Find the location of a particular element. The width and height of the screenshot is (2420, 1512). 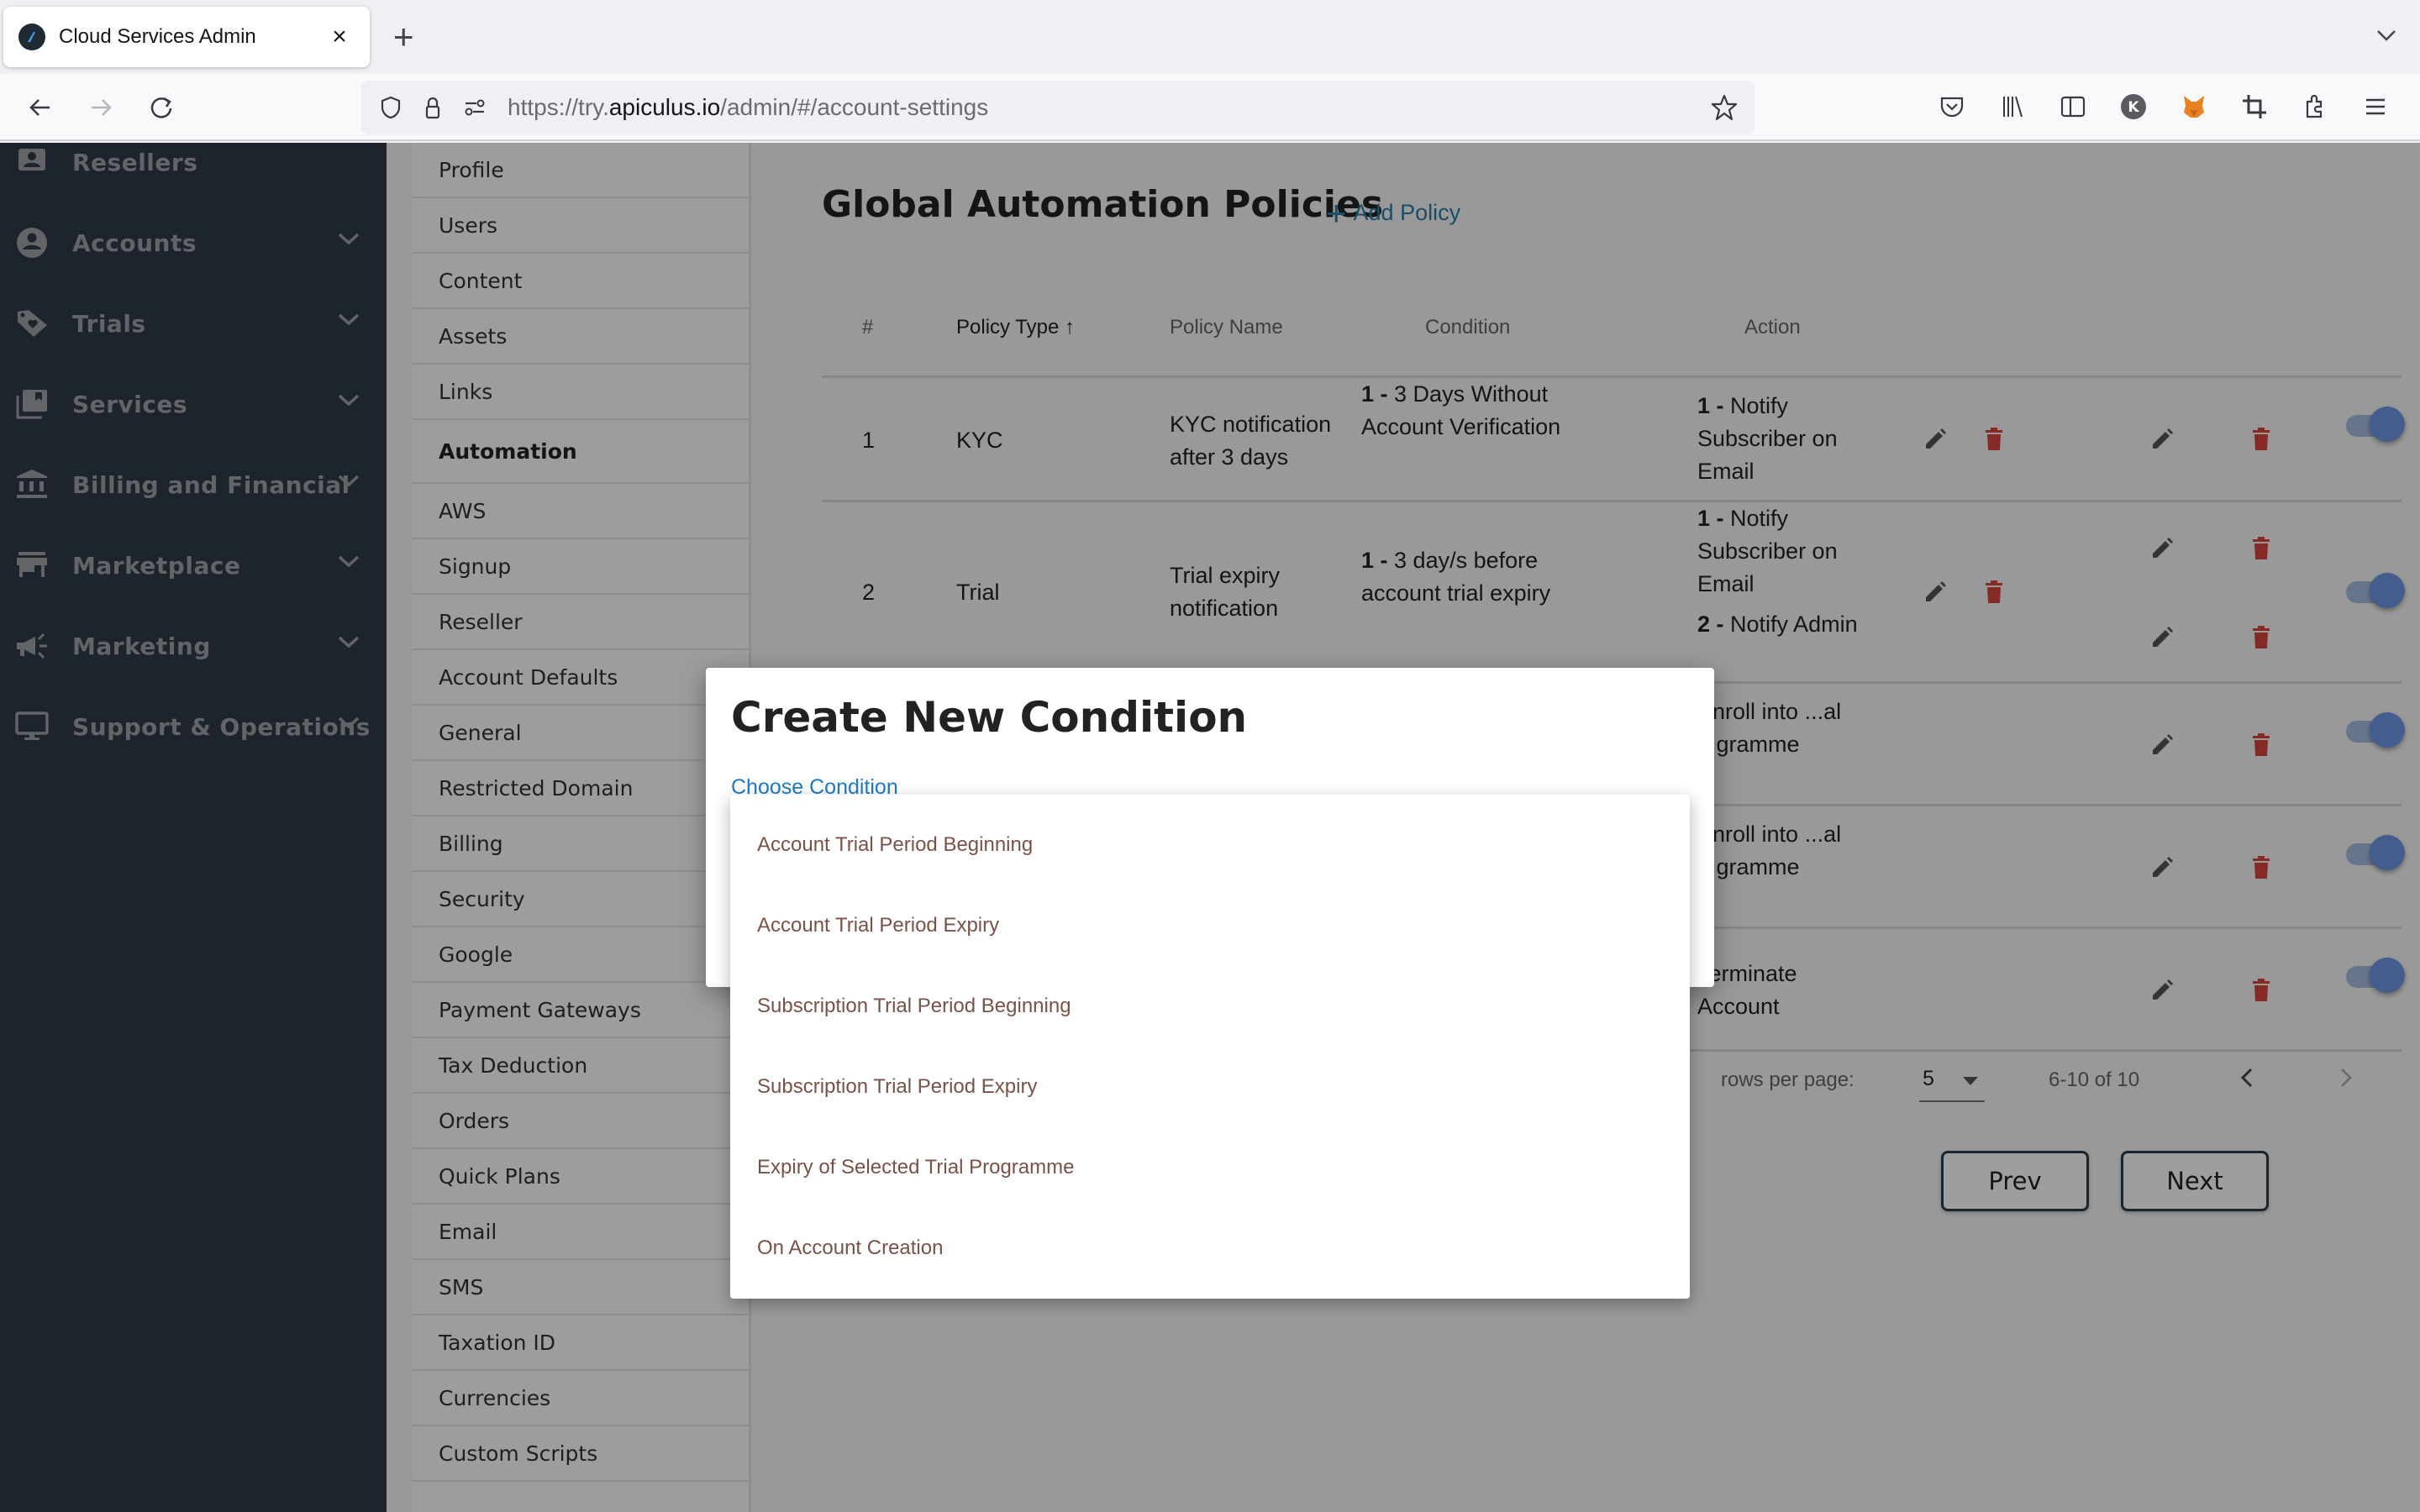

bookmark-star-icon is located at coordinates (1724, 107).